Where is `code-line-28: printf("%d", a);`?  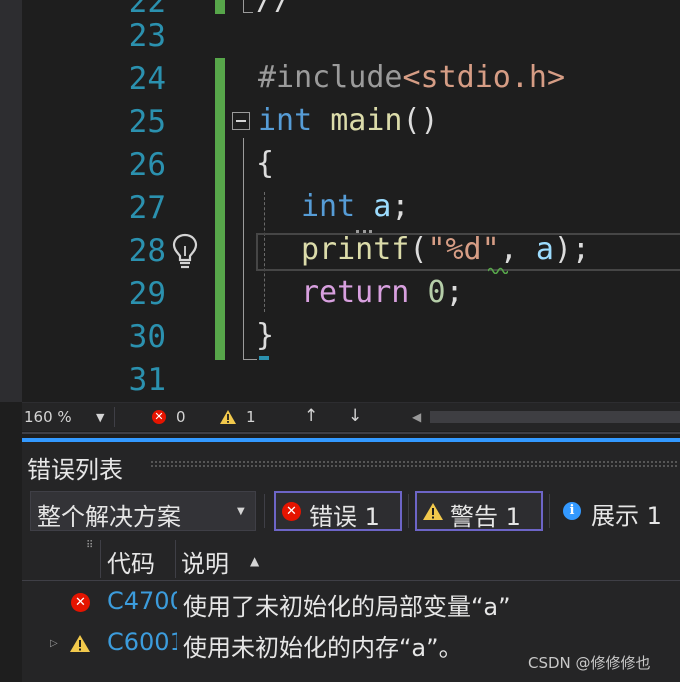
code-line-28: printf("%d", a); is located at coordinates (445, 249).